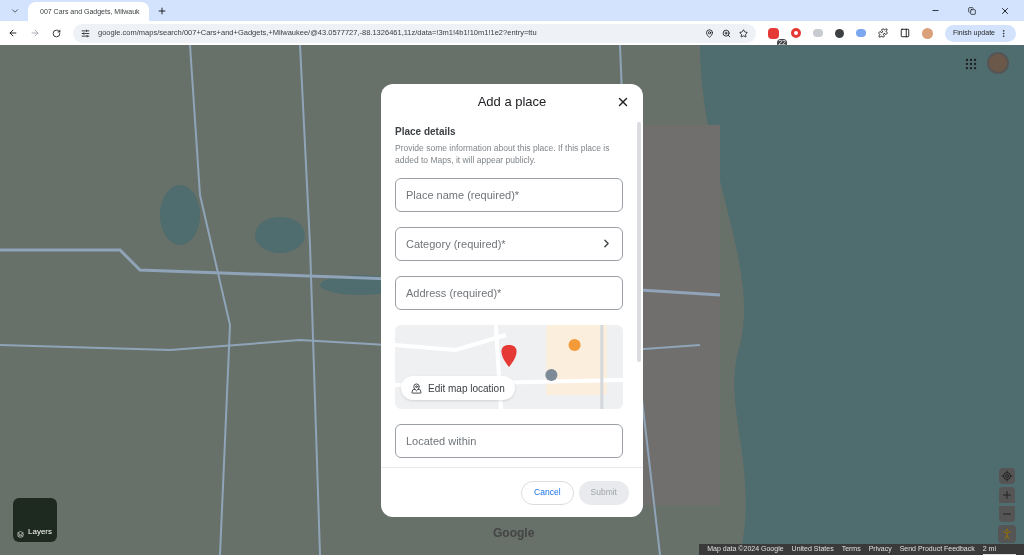  Describe the element at coordinates (904, 33) in the screenshot. I see `side-panel-icon` at that location.